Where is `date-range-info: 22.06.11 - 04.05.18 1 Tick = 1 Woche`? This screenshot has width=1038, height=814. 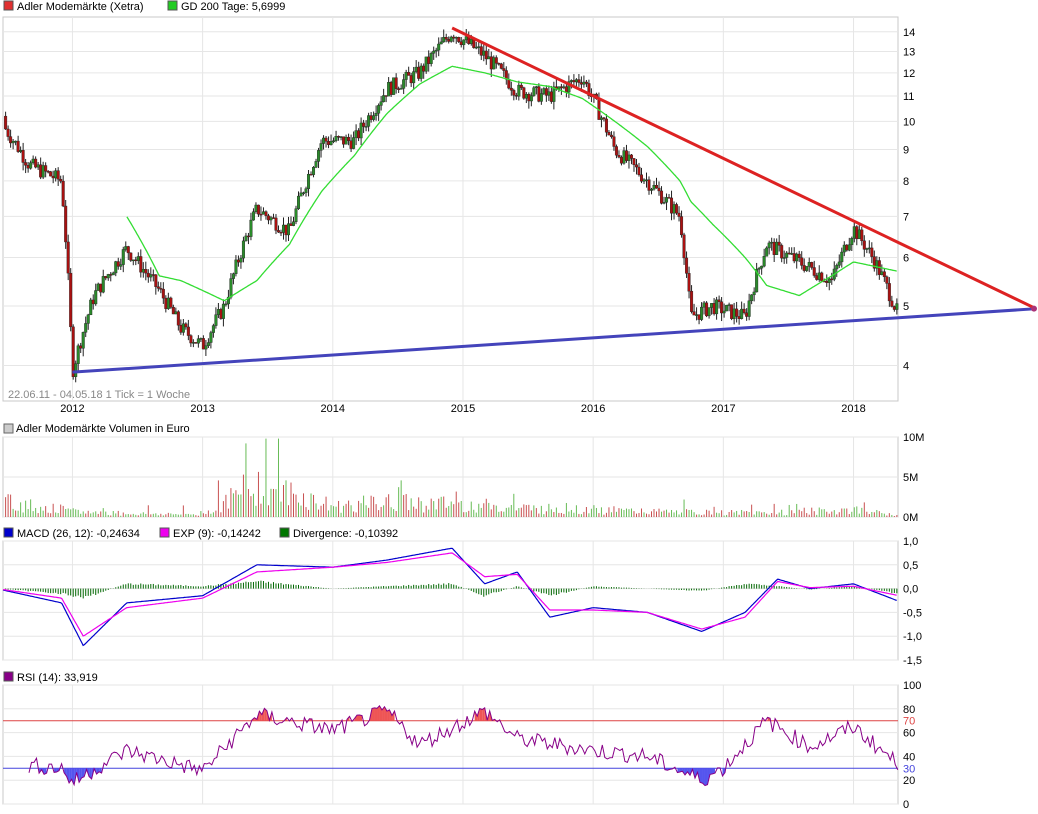
date-range-info: 22.06.11 - 04.05.18 1 Tick = 1 Woche is located at coordinates (99, 395).